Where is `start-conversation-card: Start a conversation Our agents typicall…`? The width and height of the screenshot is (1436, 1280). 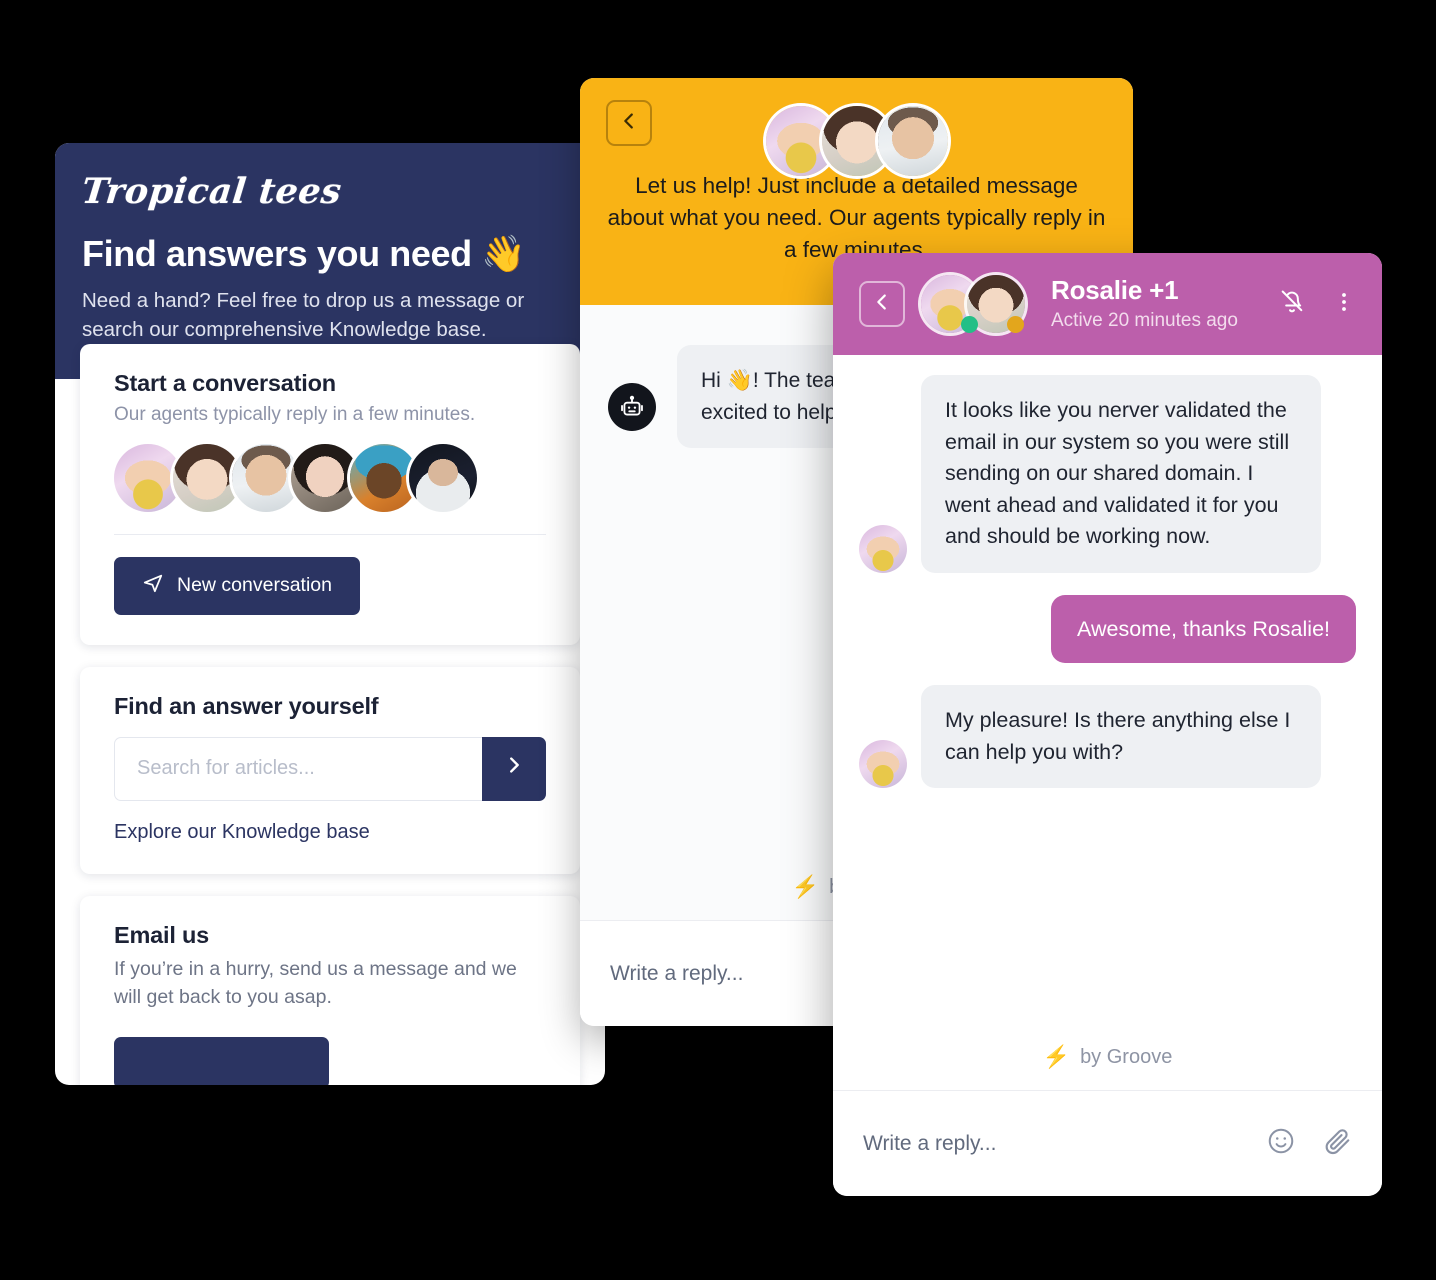 start-conversation-card: Start a conversation Our agents typicall… is located at coordinates (330, 494).